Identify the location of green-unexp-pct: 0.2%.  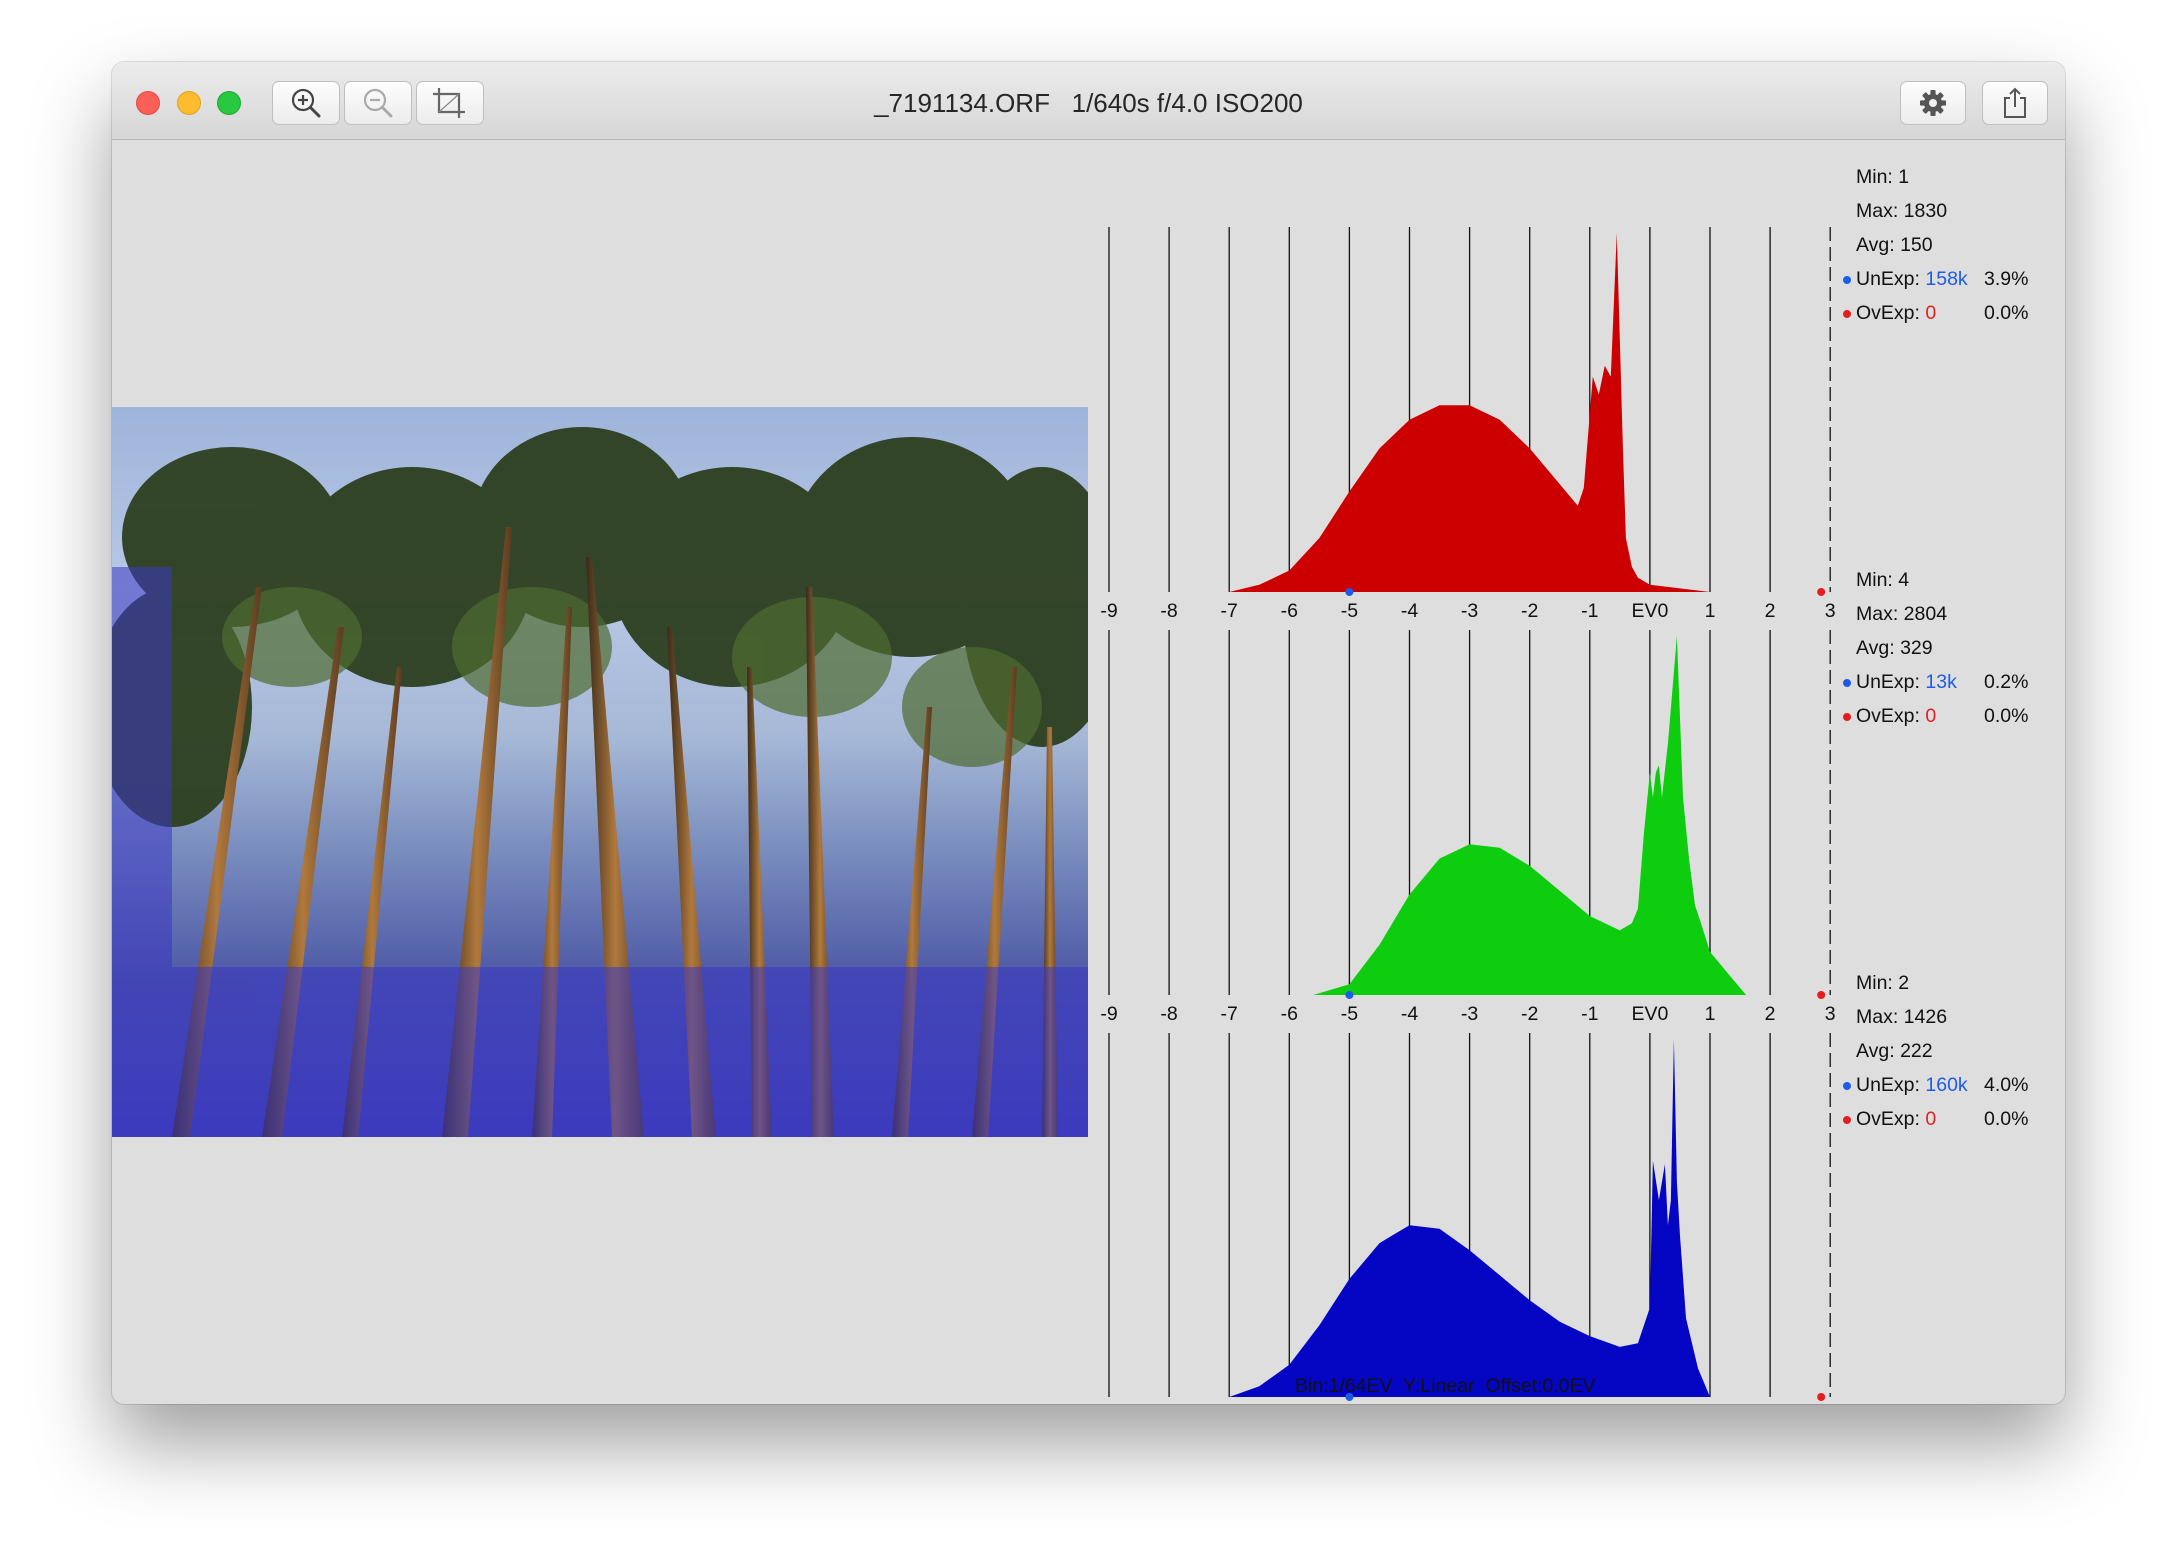
(2006, 682).